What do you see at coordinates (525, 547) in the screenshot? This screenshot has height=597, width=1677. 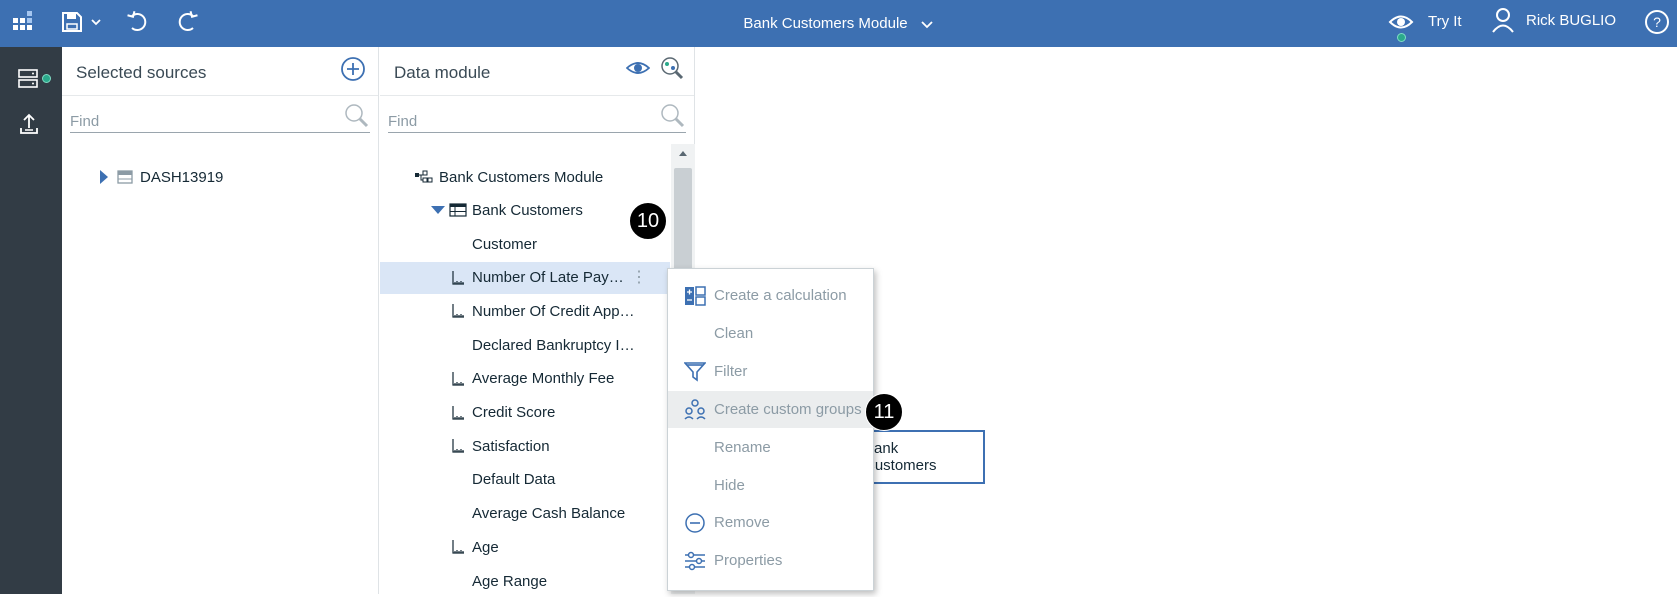 I see `field-item: Age` at bounding box center [525, 547].